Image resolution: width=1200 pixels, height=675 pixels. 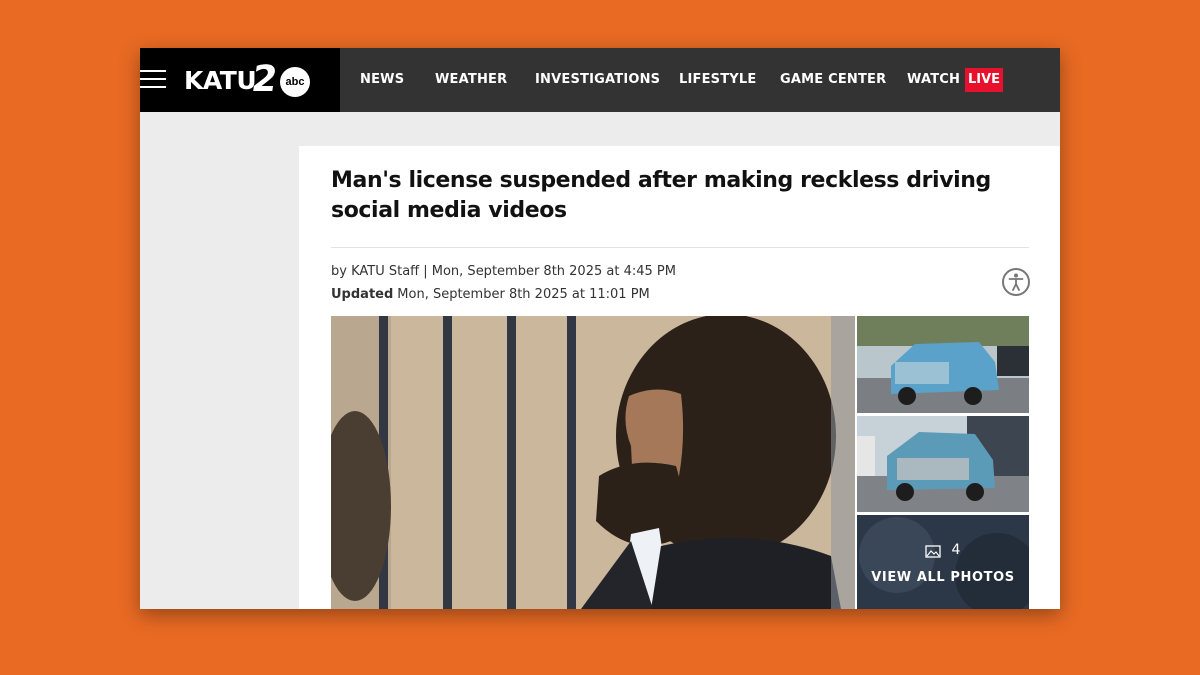 I want to click on accessibility-icon, so click(x=1016, y=282).